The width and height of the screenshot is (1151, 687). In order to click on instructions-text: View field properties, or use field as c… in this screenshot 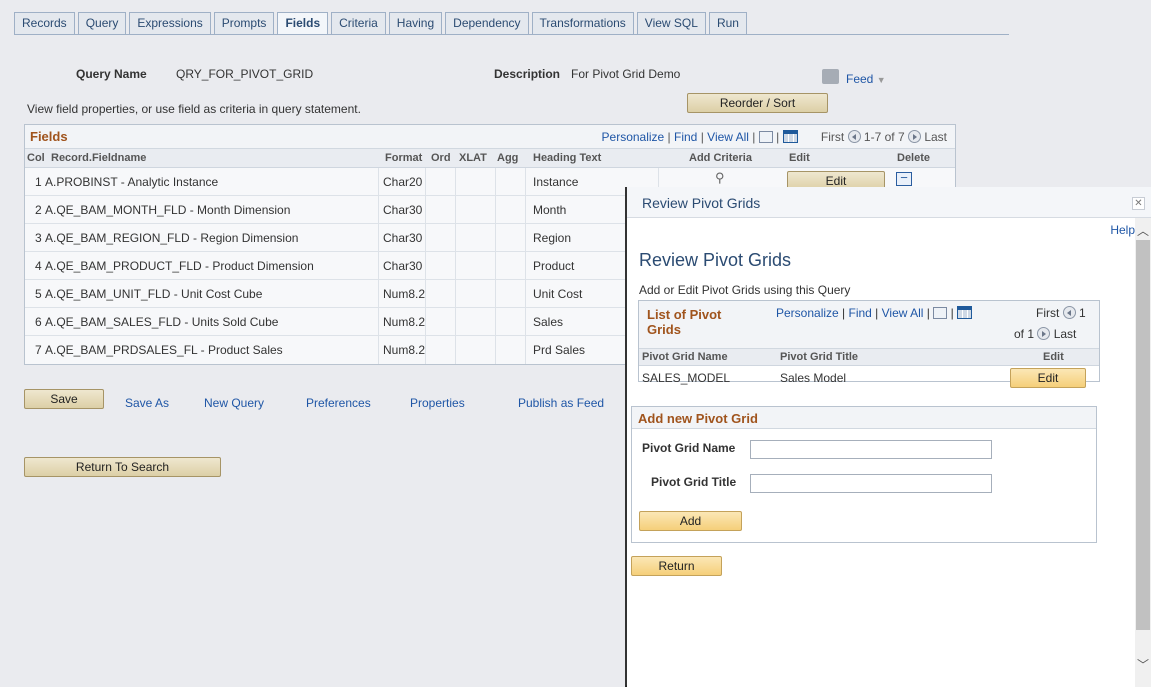, I will do `click(194, 109)`.